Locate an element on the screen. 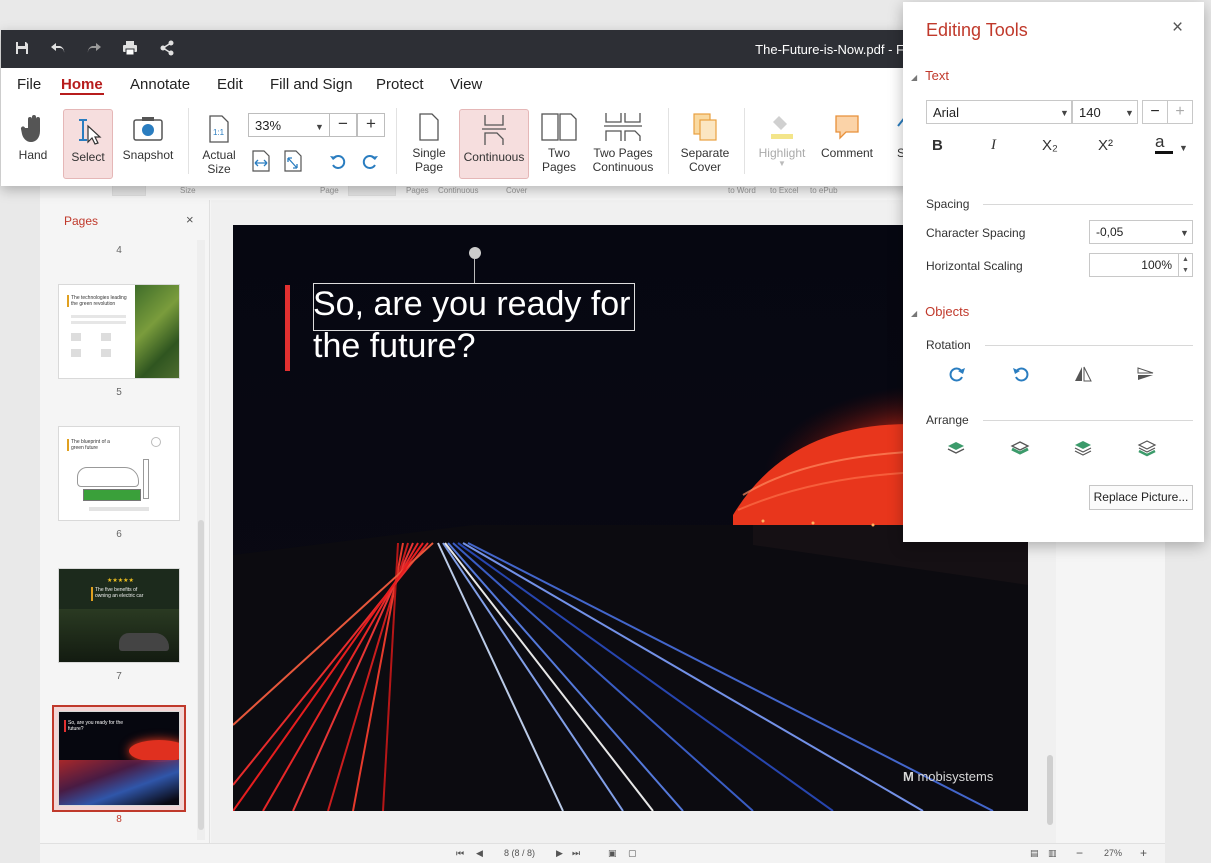  active-tab-underline is located at coordinates (82, 94).